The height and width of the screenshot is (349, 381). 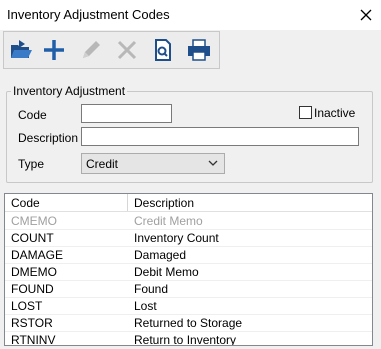 I want to click on window-title: Inventory Adjustment Codes, so click(x=88, y=14).